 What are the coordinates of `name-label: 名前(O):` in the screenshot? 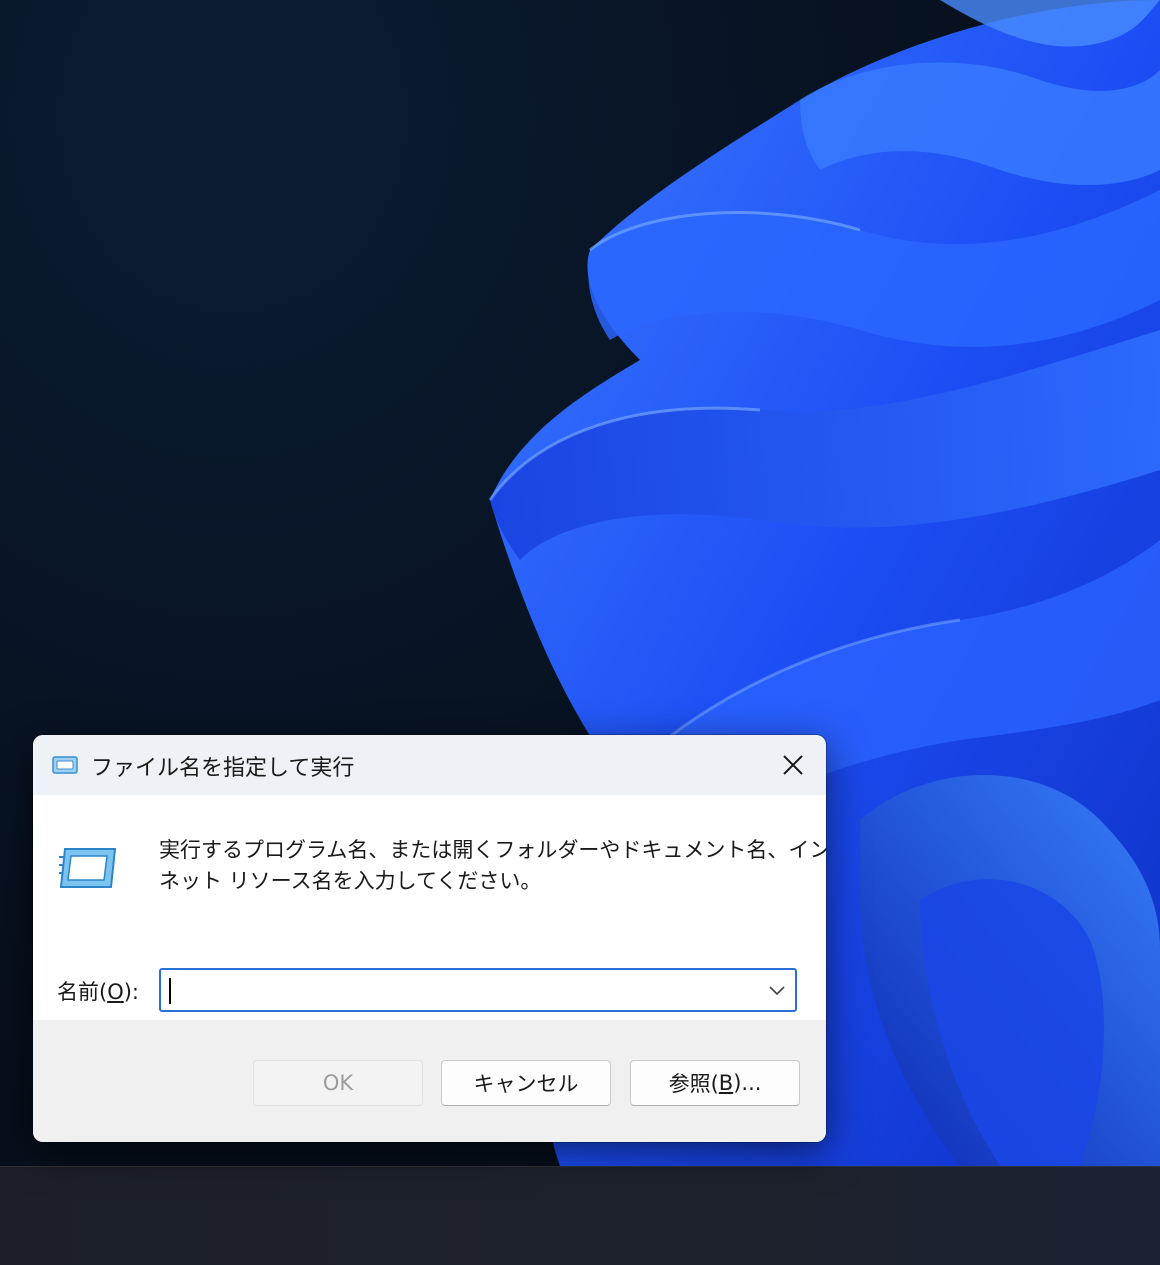 It's located at (98, 991).